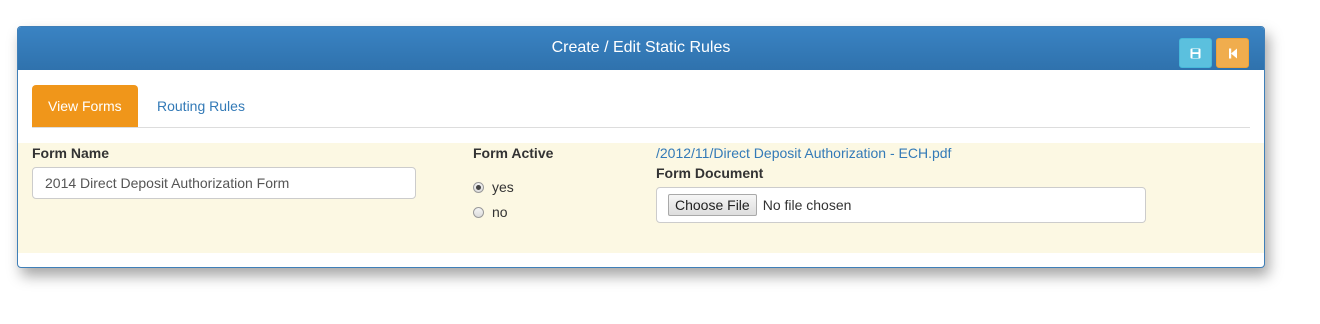  I want to click on form-tabs: View Forms Routing Rules, so click(641, 106).